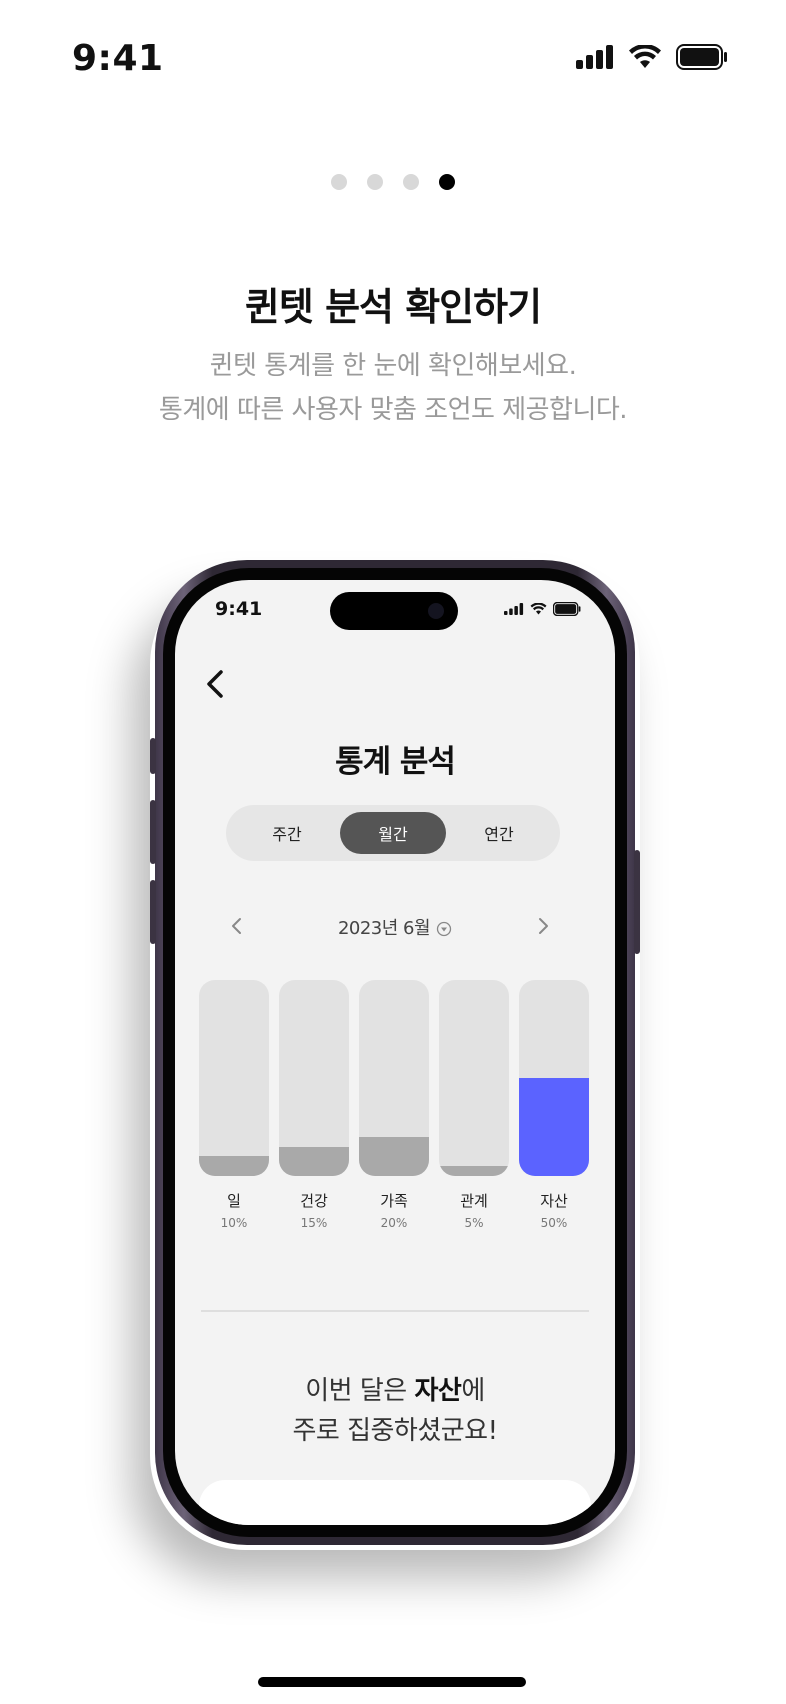 The height and width of the screenshot is (1704, 786). Describe the element at coordinates (234, 1201) in the screenshot. I see `bar-category-label: 일` at that location.